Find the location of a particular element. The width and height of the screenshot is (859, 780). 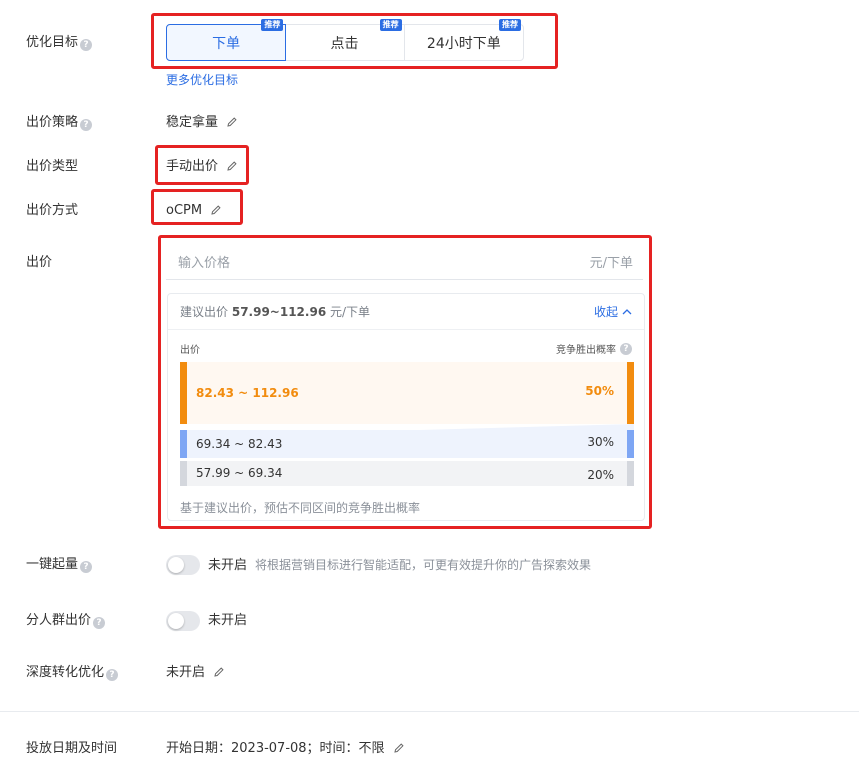

schedule-value: 开始日期：2023-07-08；时间：不限 is located at coordinates (275, 748).